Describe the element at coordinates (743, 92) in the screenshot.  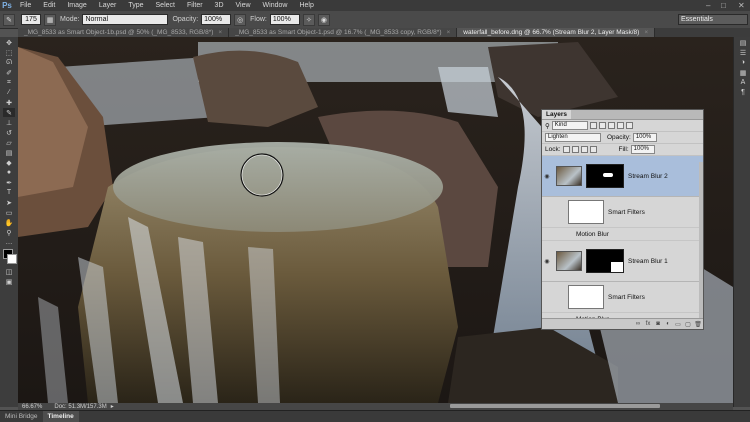
I see `paragraph-panel-icon: ¶` at that location.